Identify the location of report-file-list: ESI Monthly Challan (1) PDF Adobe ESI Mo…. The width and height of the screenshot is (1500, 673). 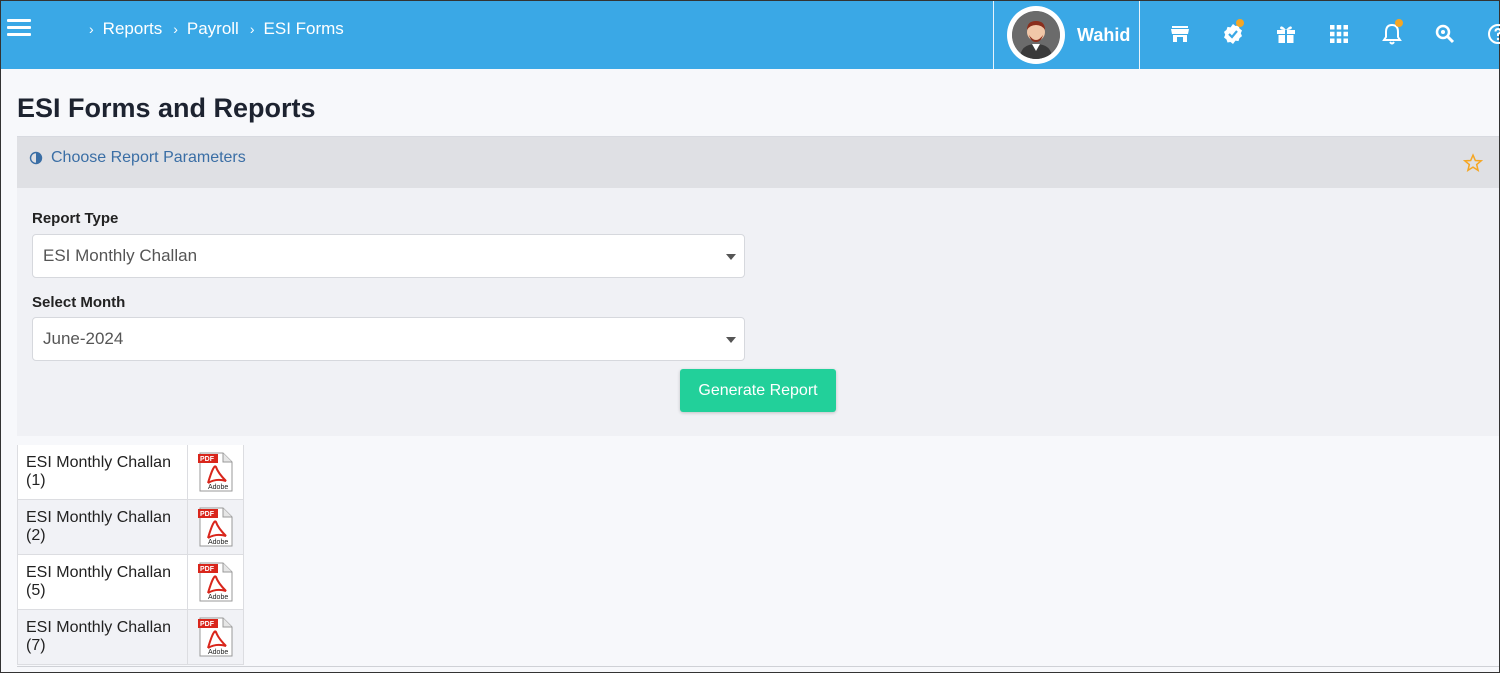
(130, 555).